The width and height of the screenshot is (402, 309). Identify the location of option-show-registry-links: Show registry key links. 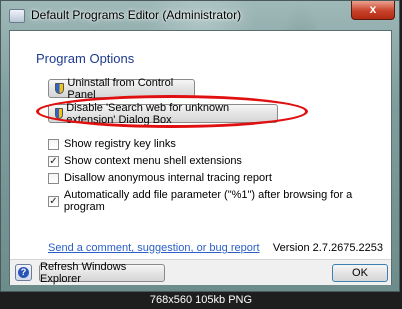
(112, 144).